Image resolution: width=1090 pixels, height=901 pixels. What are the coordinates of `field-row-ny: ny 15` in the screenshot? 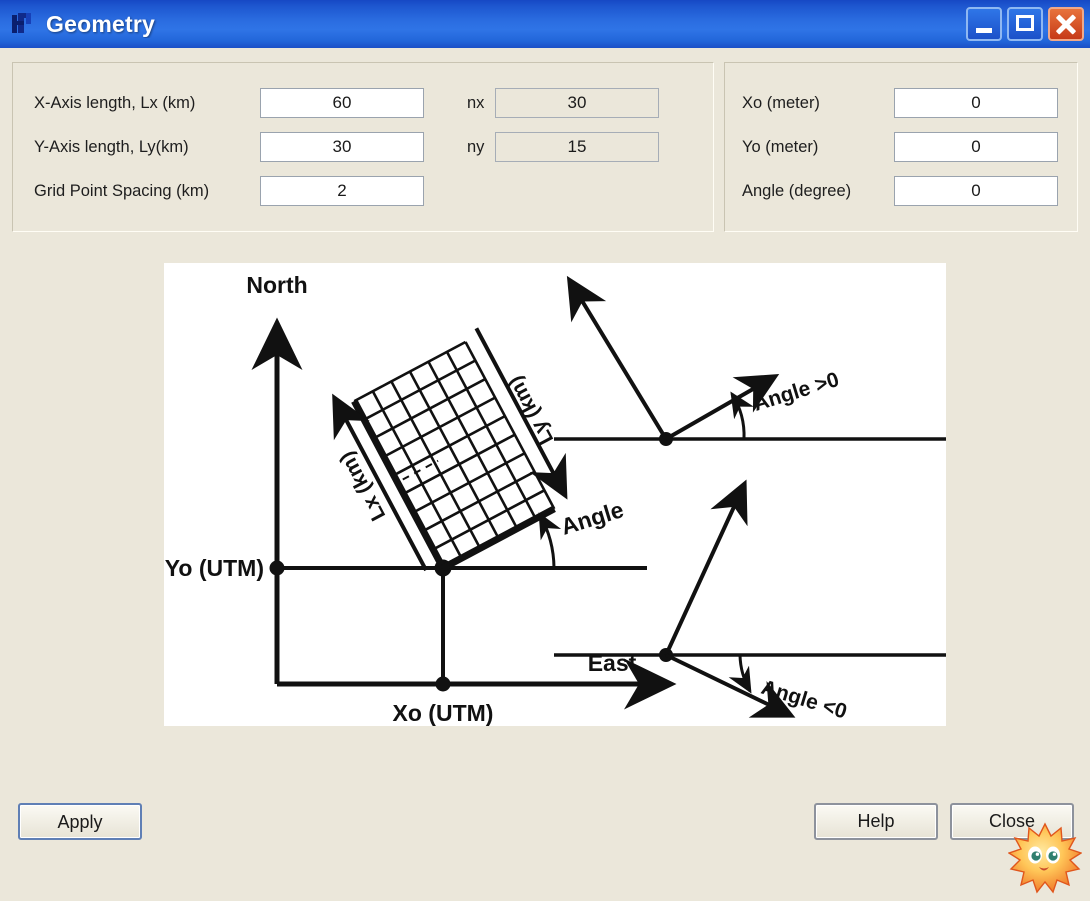 It's located at (563, 147).